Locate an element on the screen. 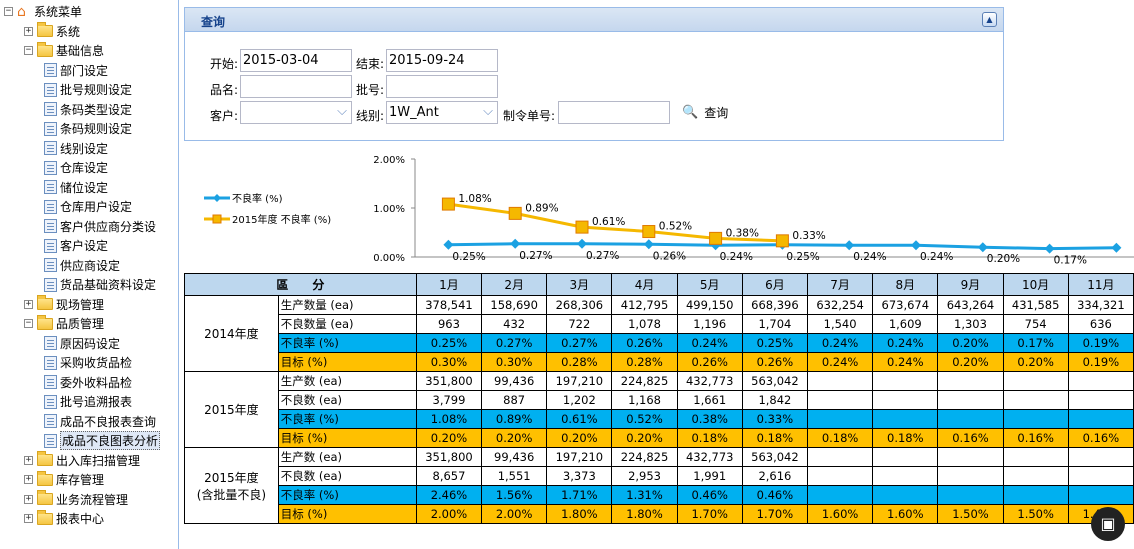 This screenshot has width=1134, height=549. product-field is located at coordinates (296, 86).